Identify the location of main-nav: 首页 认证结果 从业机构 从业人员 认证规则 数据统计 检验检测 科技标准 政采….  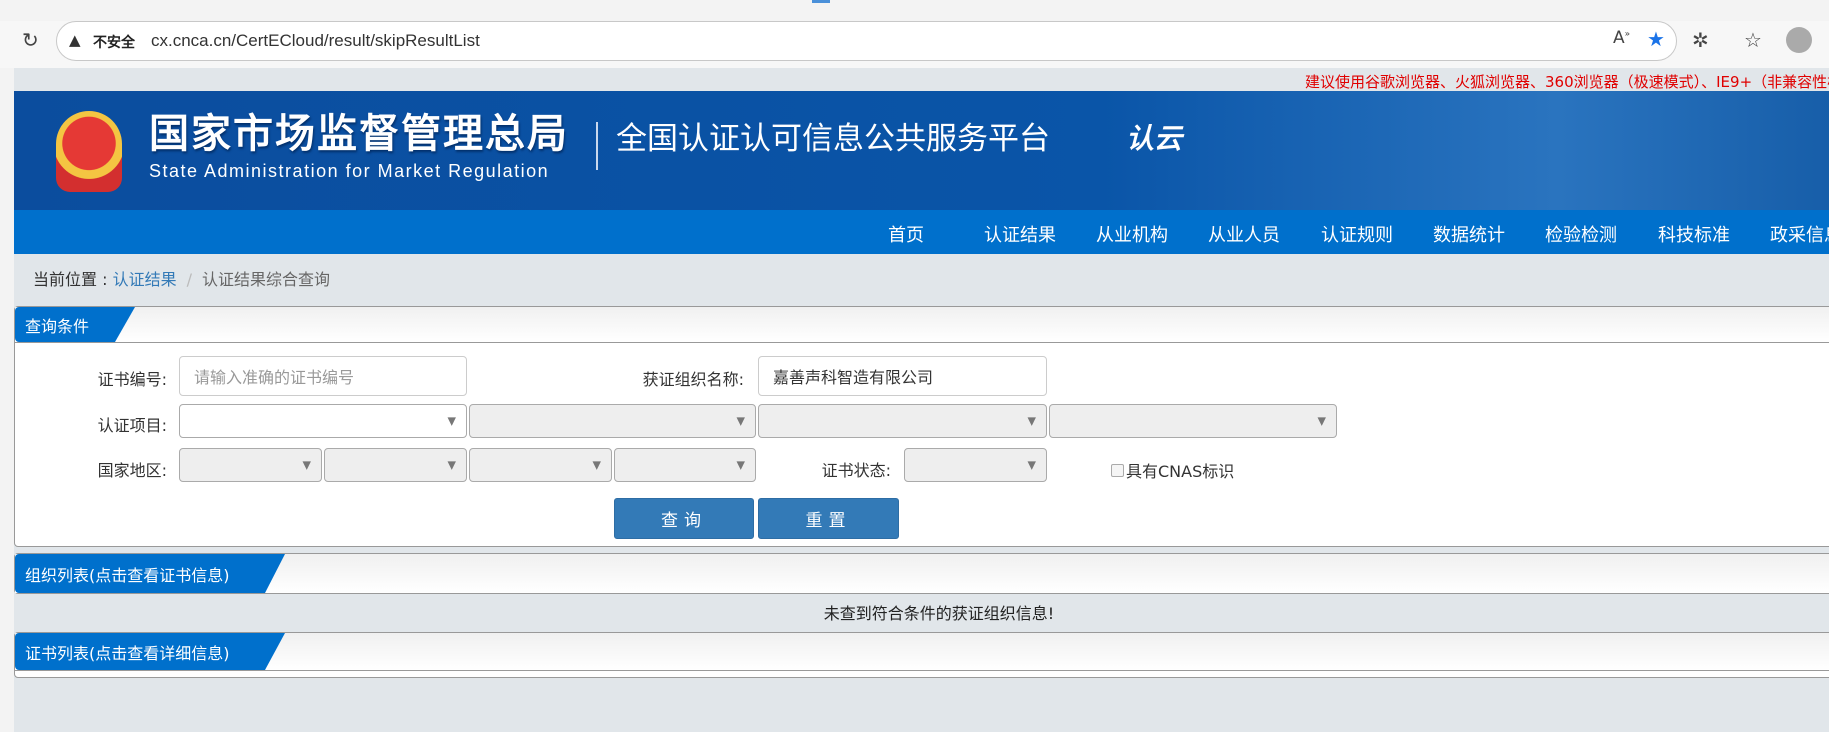
(921, 232).